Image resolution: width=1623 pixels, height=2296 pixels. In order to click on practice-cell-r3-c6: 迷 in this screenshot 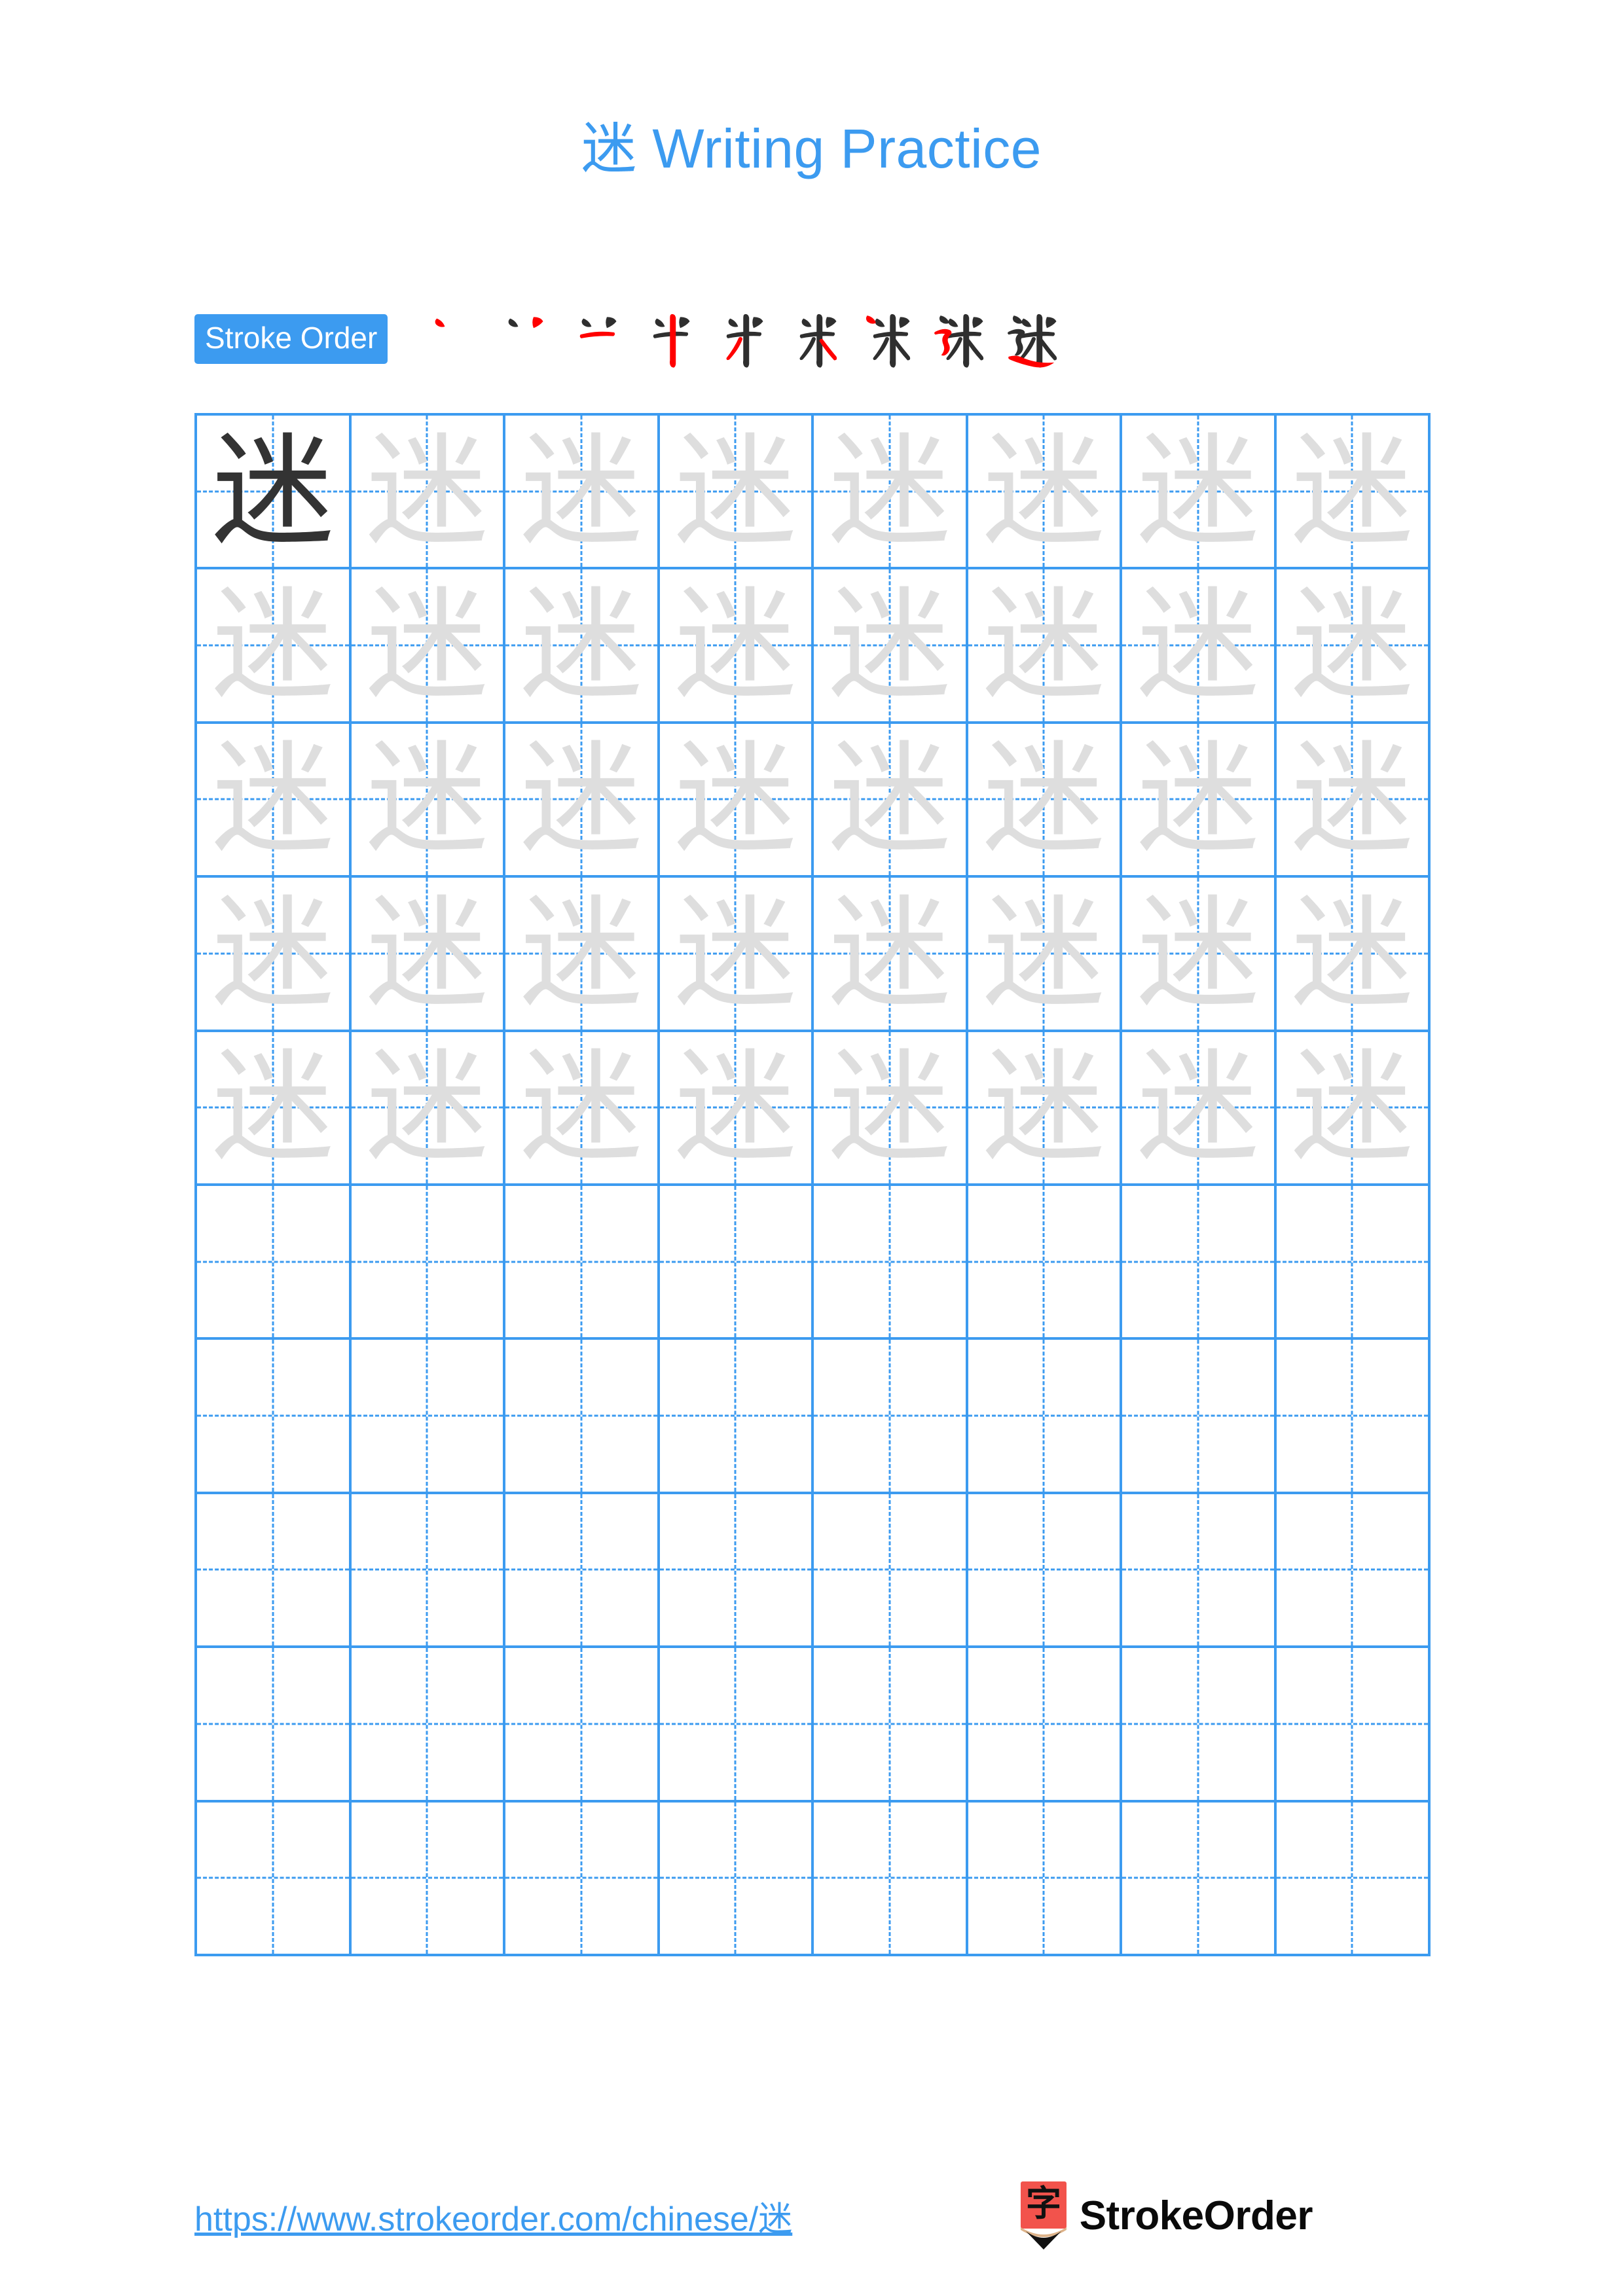, I will do `click(1045, 800)`.